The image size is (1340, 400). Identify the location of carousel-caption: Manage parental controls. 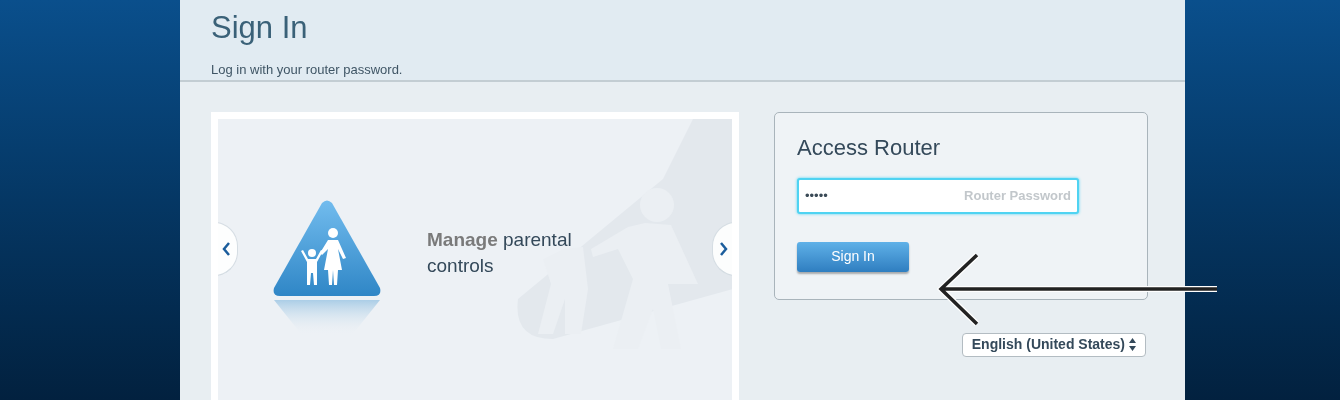
(500, 252).